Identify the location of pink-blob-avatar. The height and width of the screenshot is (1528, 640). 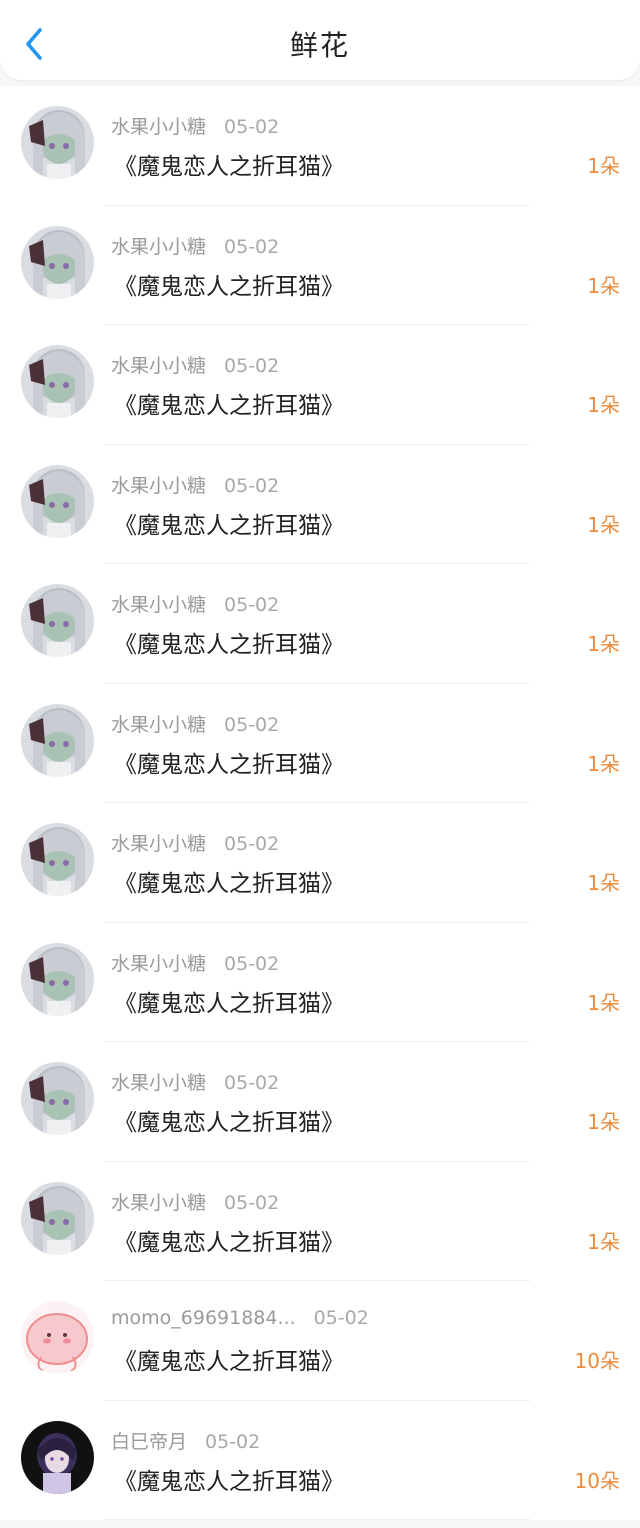
(57, 1337).